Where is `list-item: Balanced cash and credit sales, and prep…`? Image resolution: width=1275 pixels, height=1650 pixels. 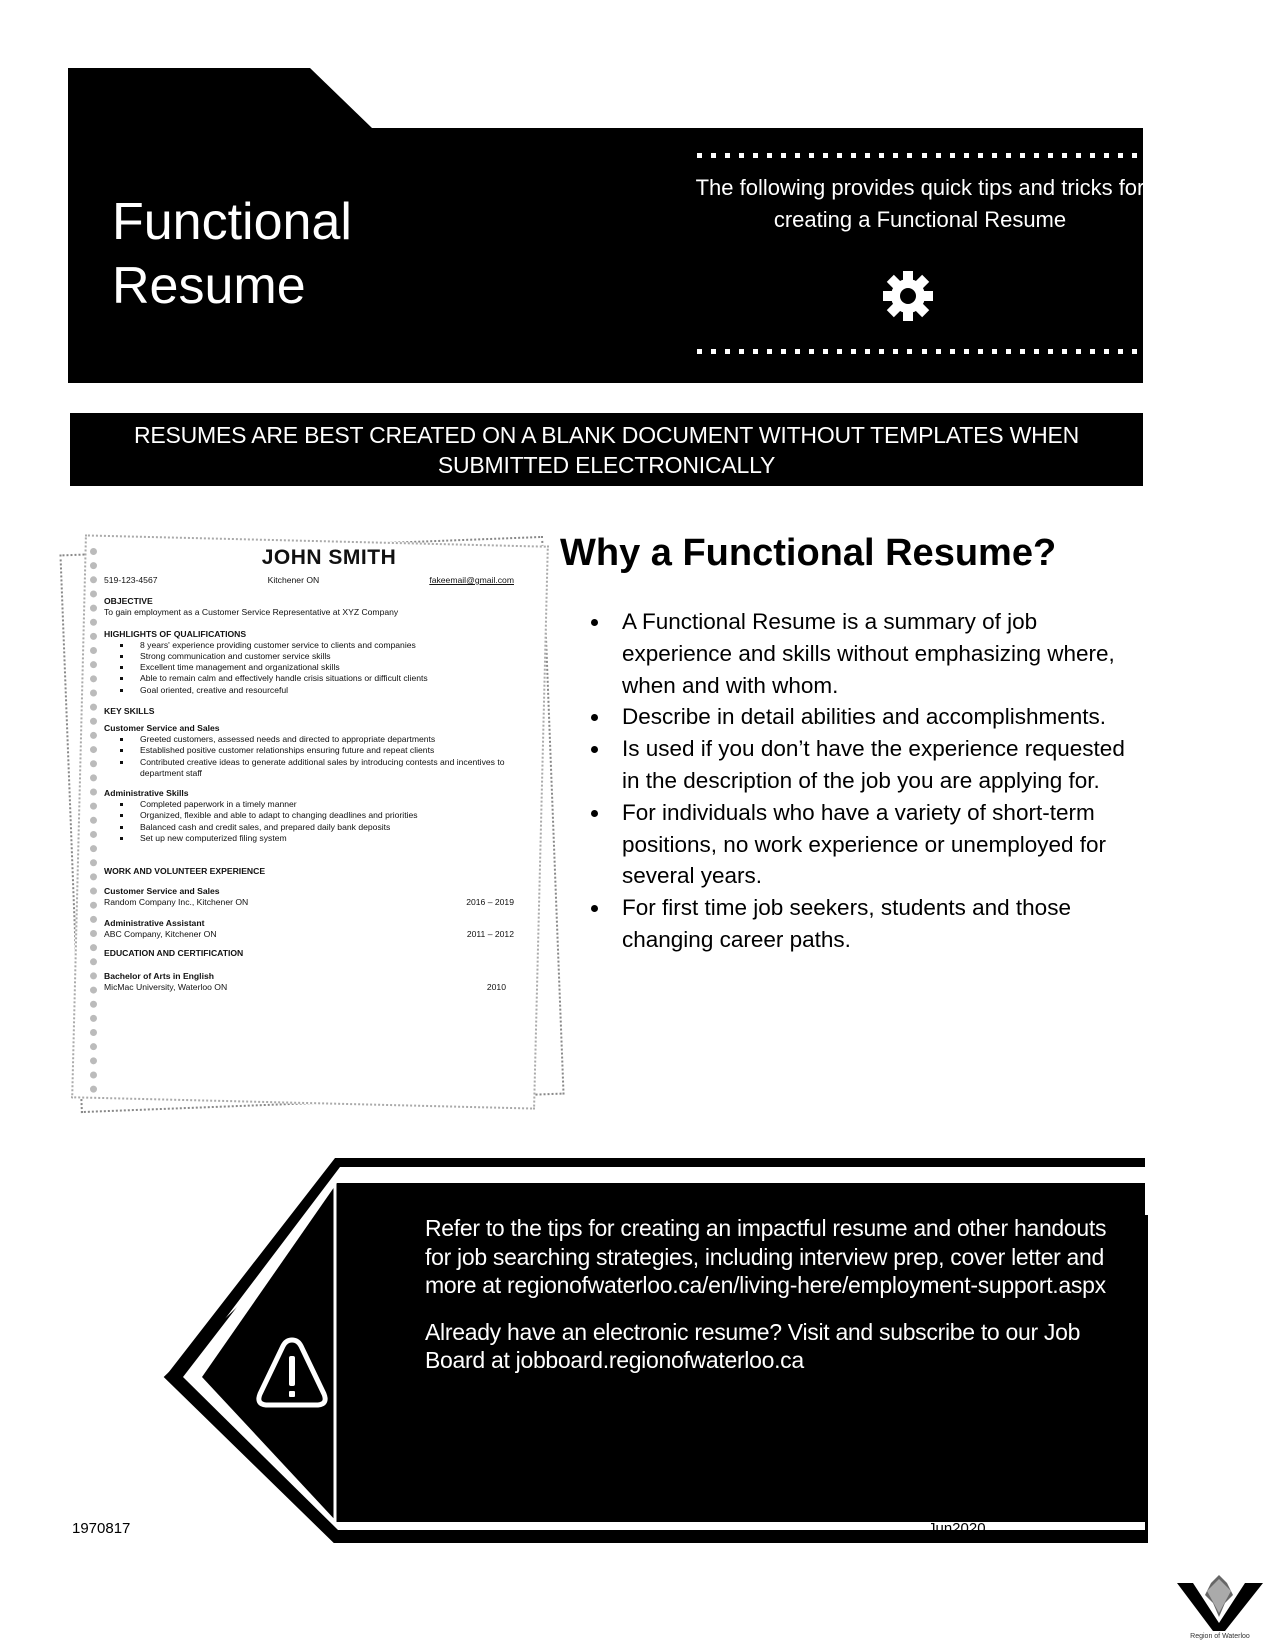
list-item: Balanced cash and credit sales, and prep… is located at coordinates (317, 827).